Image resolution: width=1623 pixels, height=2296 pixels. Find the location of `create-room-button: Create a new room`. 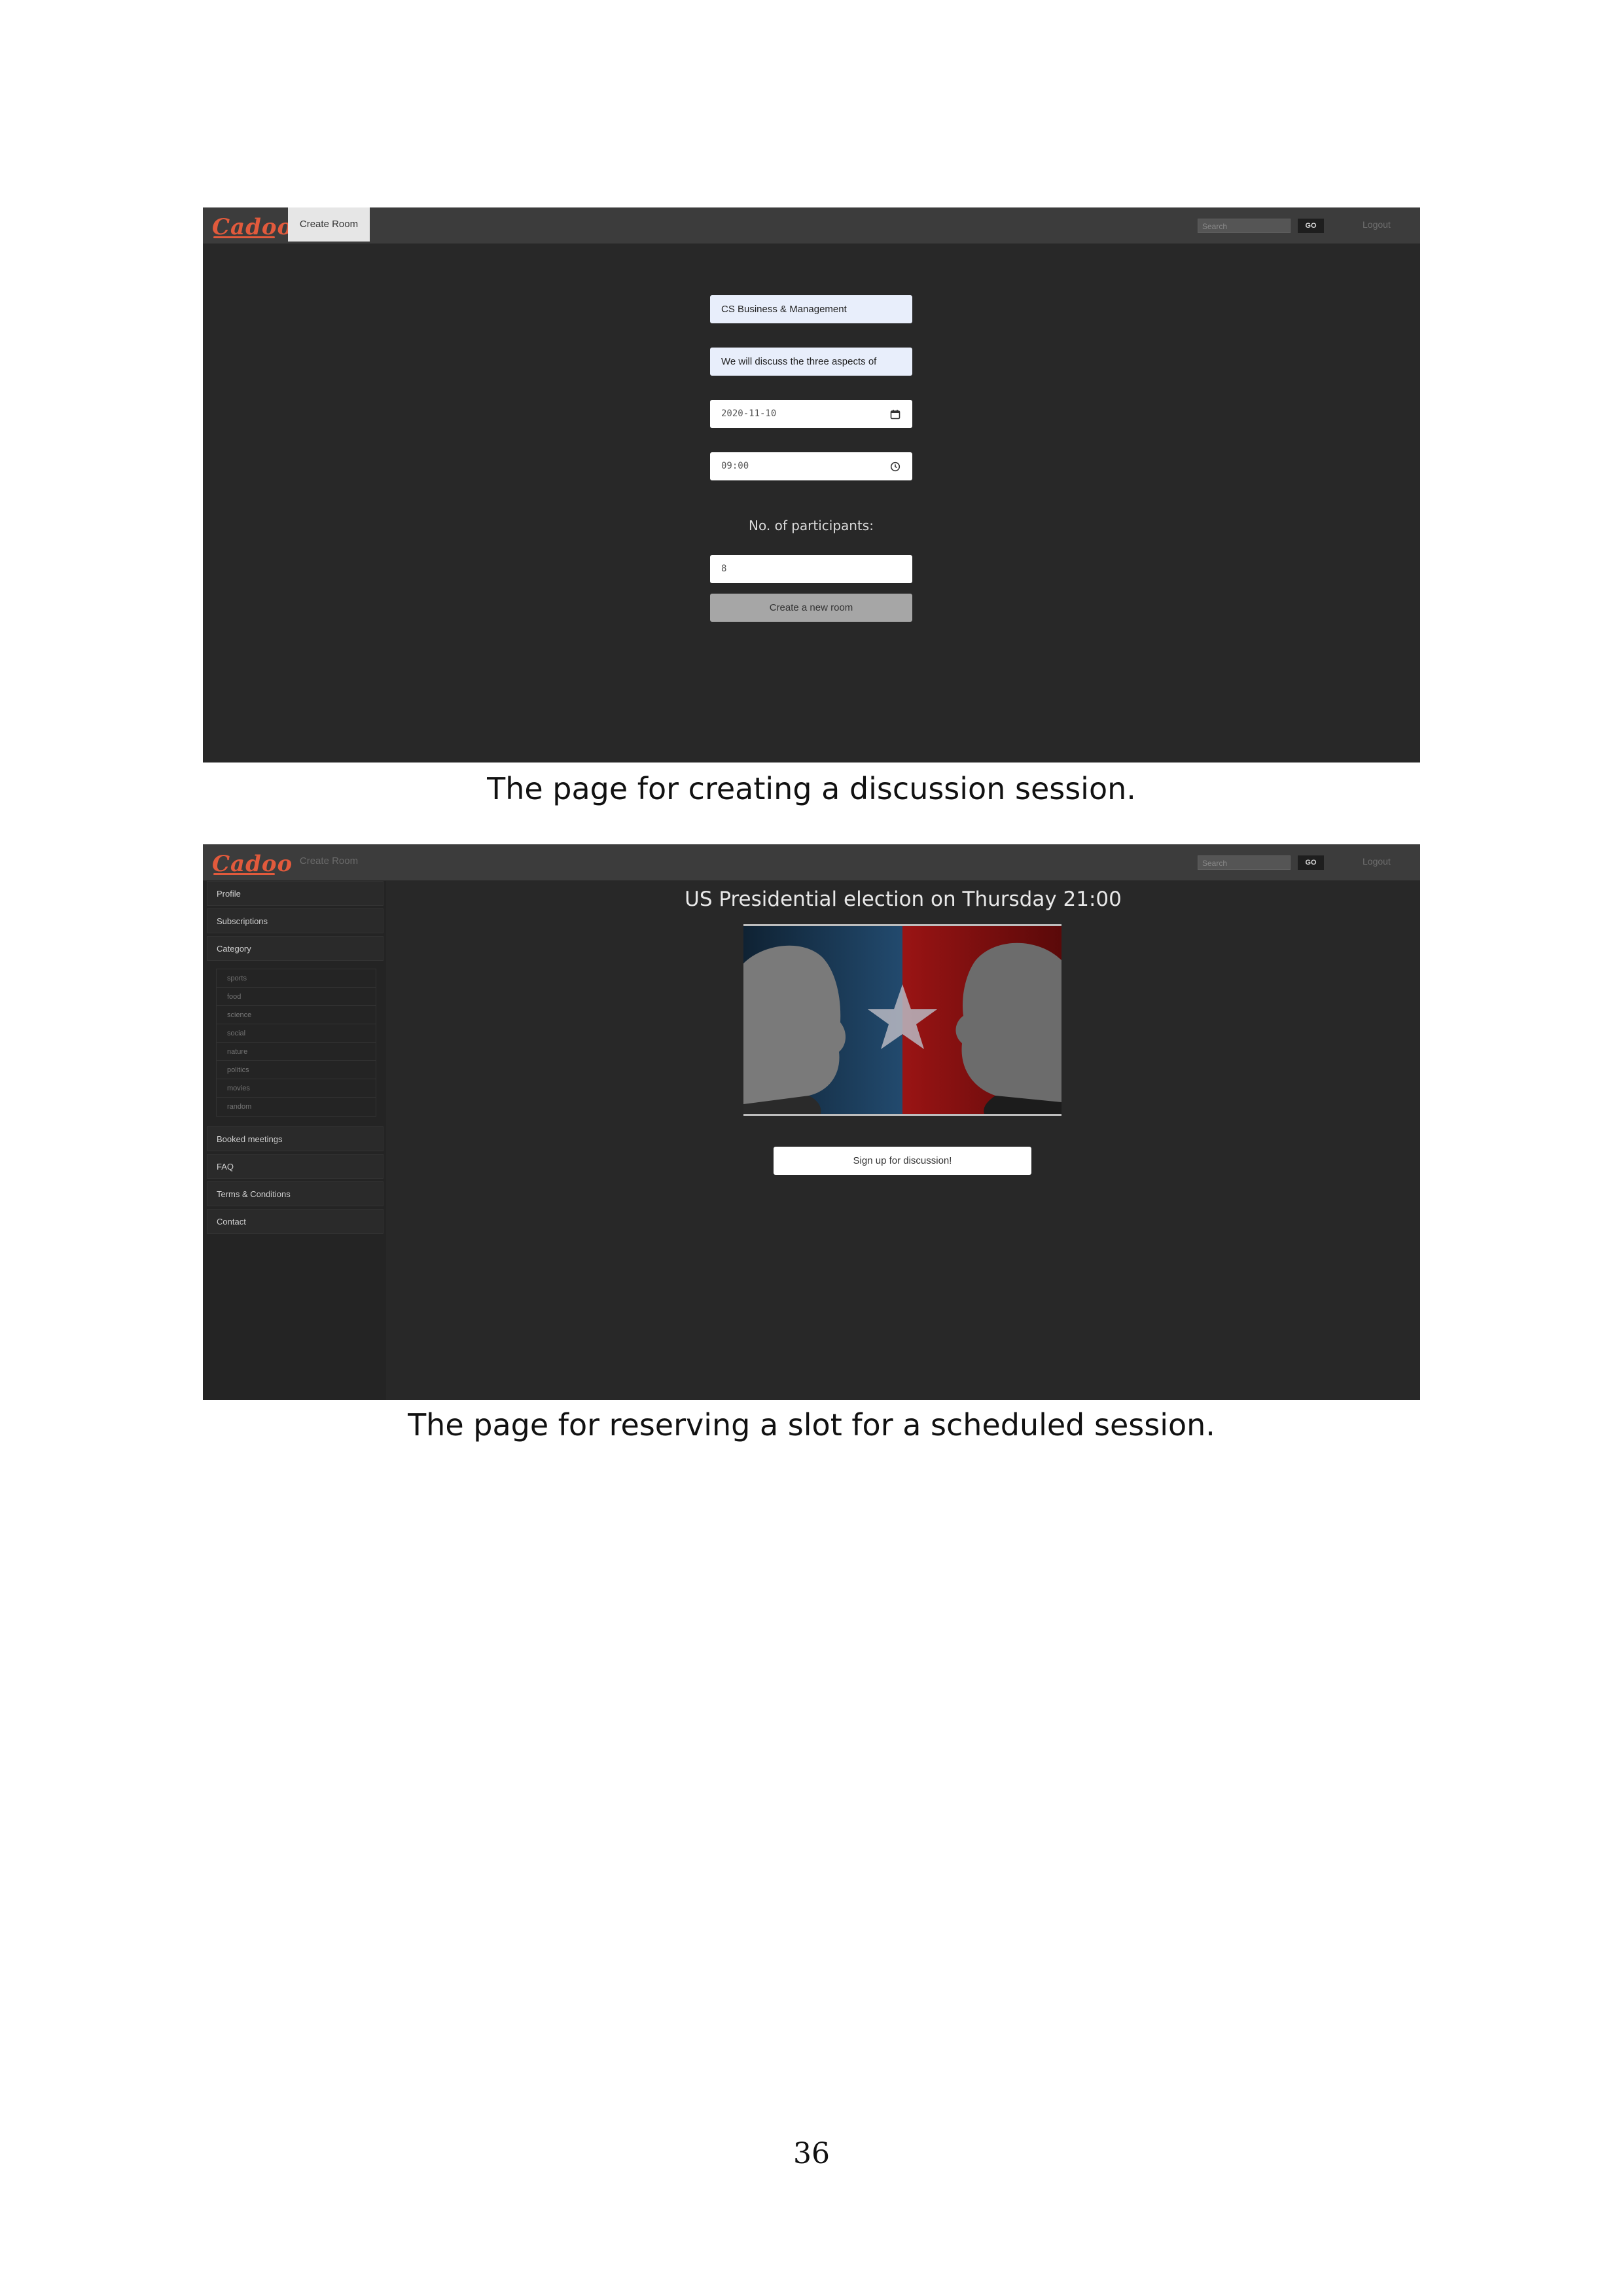

create-room-button: Create a new room is located at coordinates (811, 608).